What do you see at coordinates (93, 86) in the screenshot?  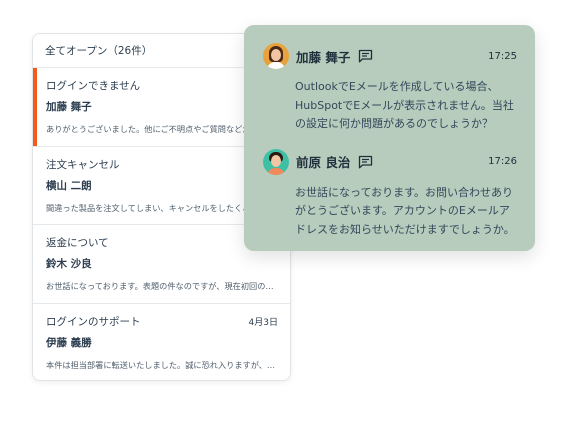 I see `ticket-subject: ログインできません` at bounding box center [93, 86].